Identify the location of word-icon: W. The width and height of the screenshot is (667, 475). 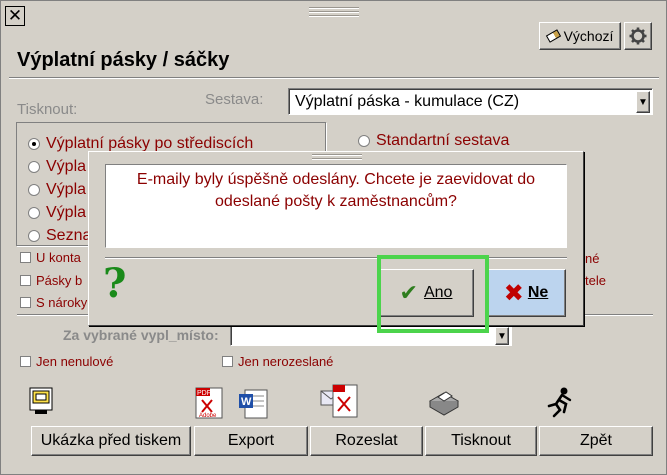
(254, 405).